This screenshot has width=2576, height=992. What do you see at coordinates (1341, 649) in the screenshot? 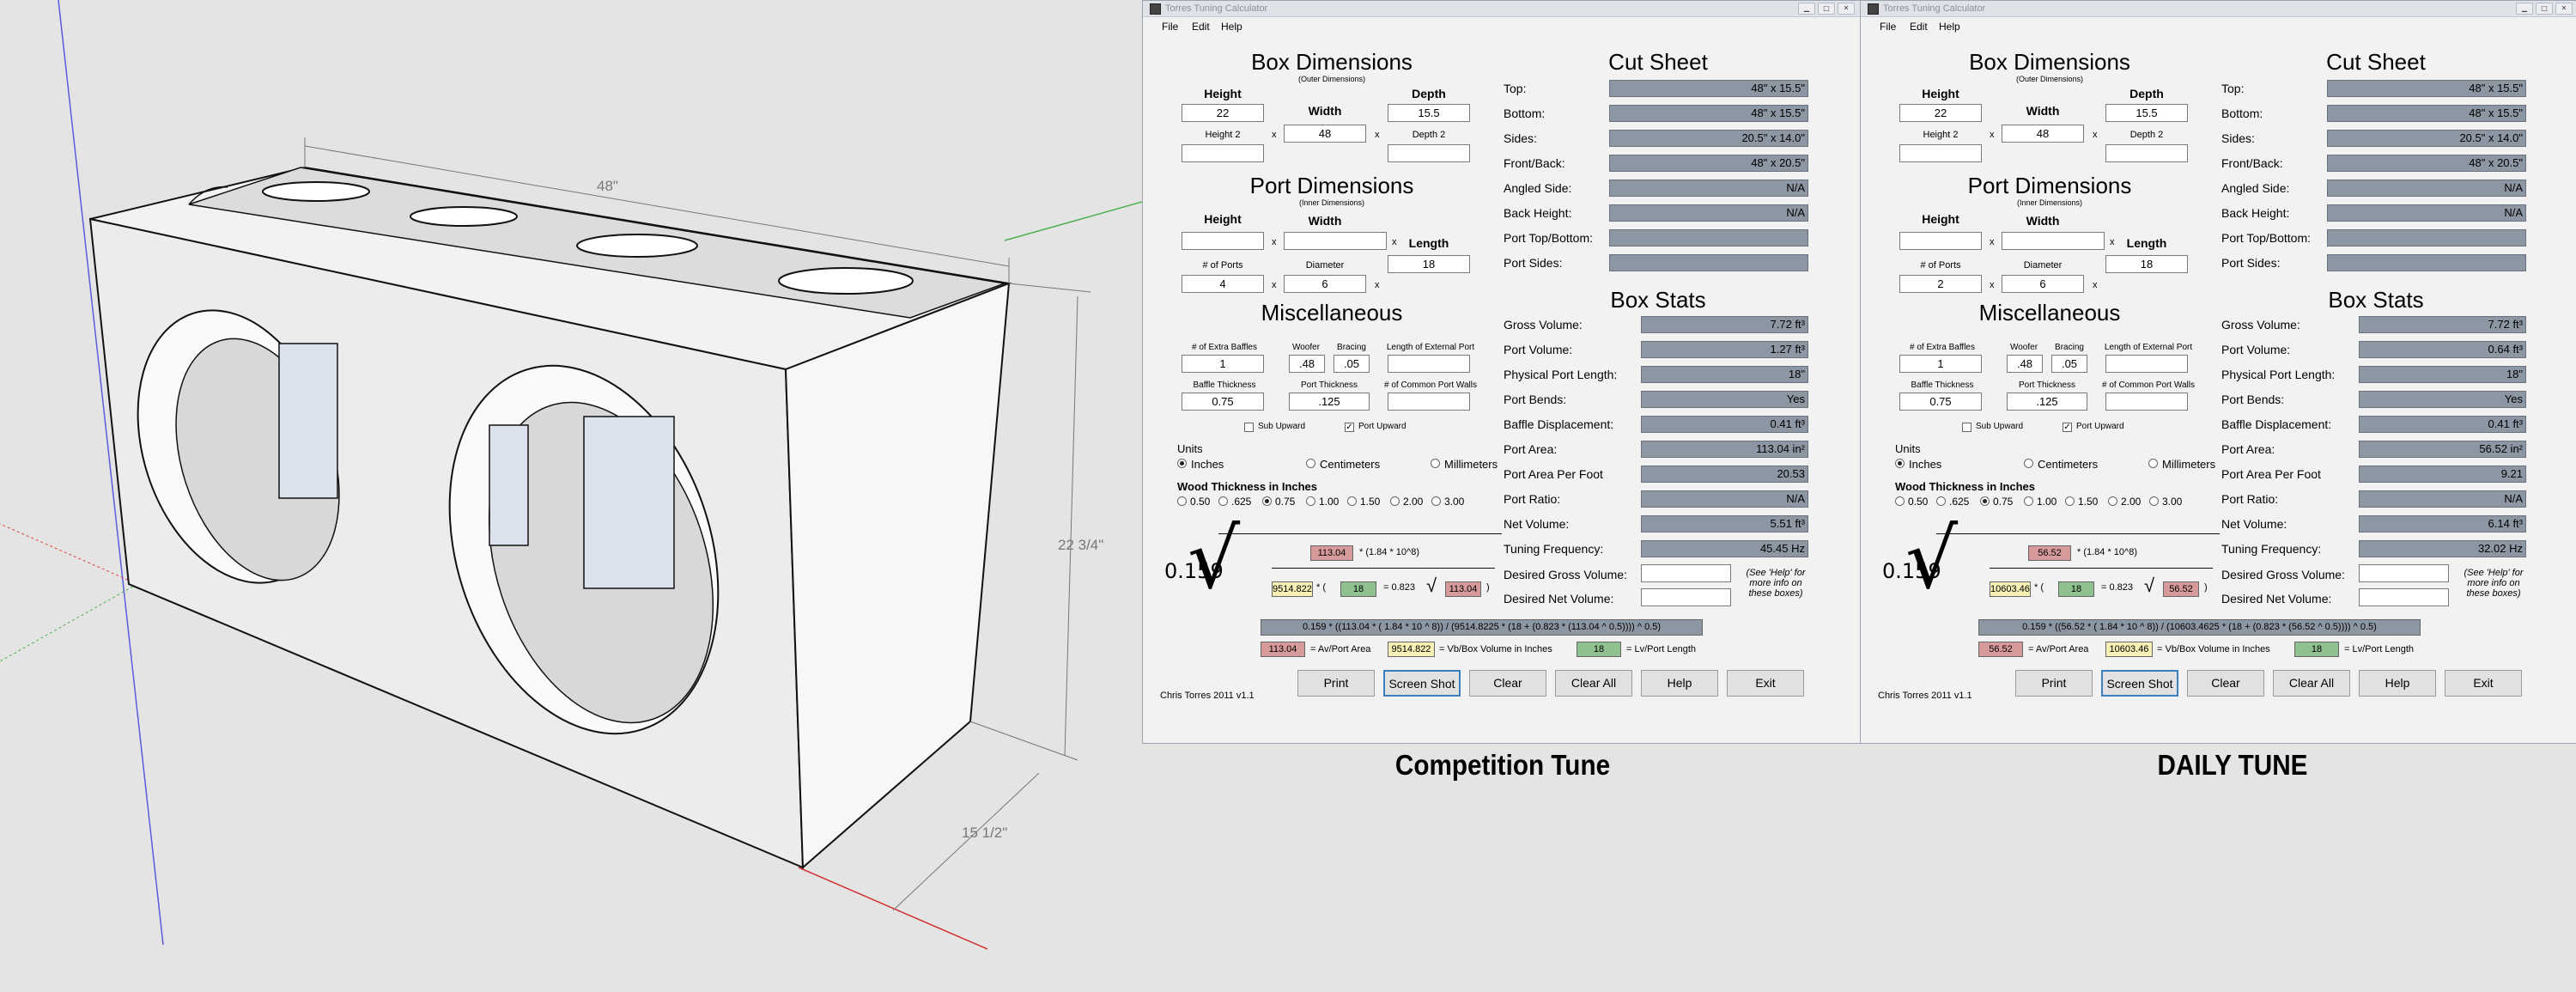
I see `legend-av-label: = Av/Port Area` at bounding box center [1341, 649].